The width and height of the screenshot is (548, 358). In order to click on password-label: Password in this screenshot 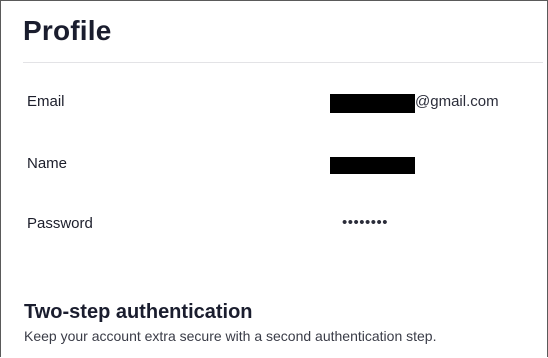, I will do `click(60, 223)`.